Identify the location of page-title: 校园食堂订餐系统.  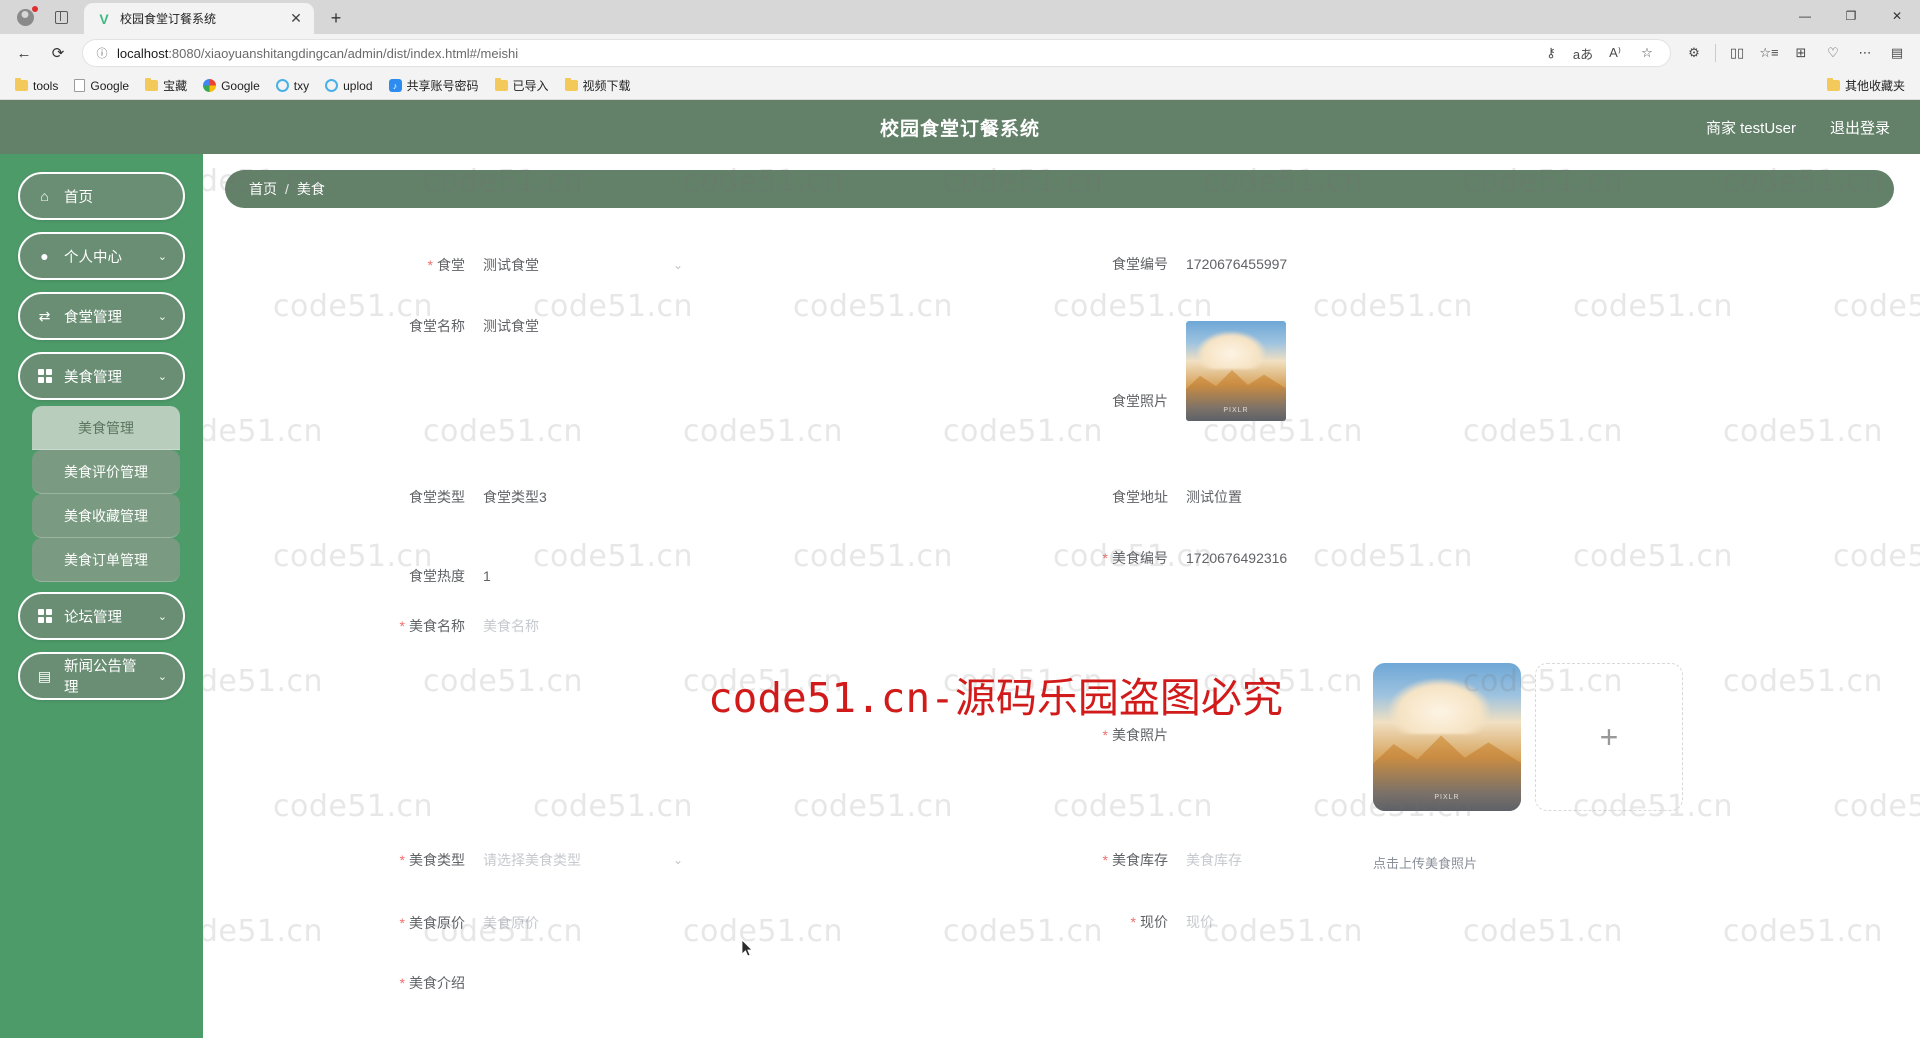
(959, 129).